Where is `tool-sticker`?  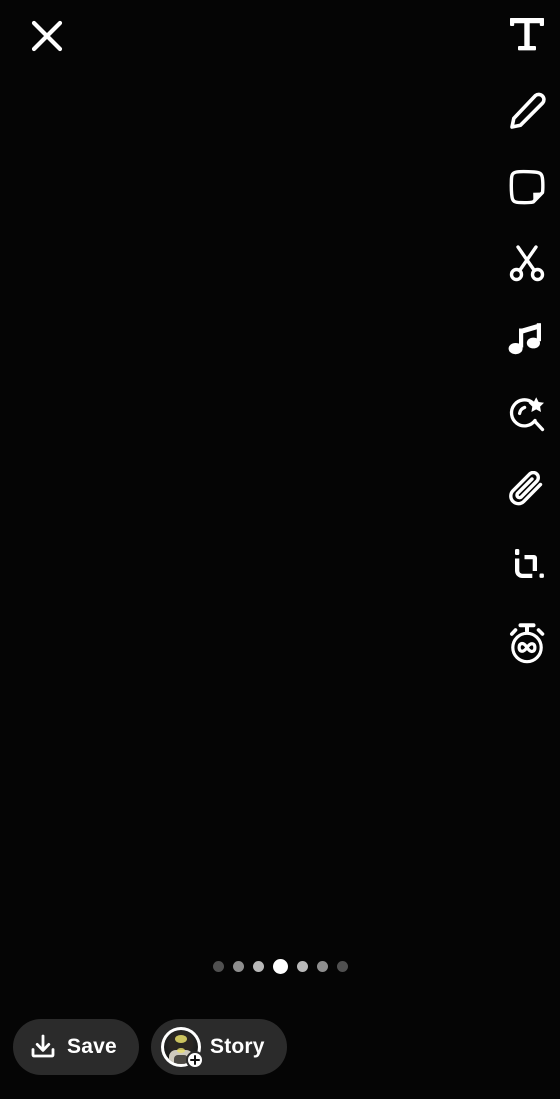
tool-sticker is located at coordinates (527, 187).